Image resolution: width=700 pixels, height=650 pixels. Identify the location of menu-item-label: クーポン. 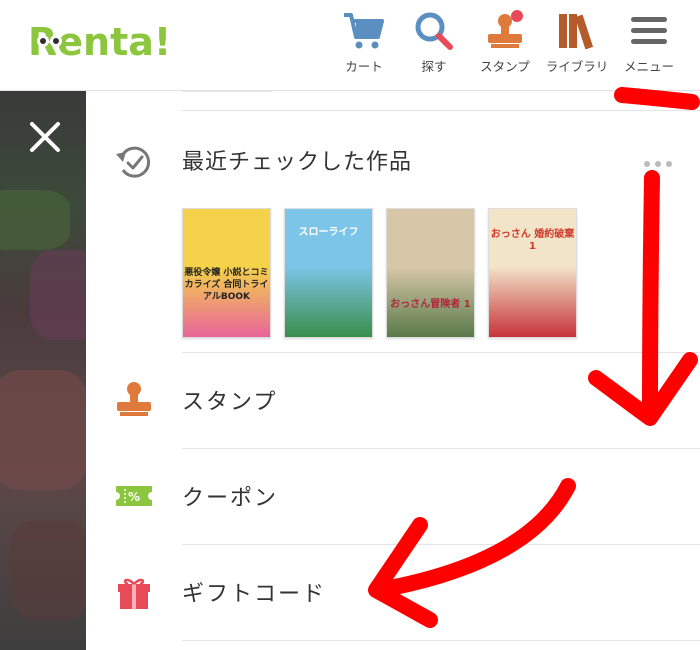
(230, 498).